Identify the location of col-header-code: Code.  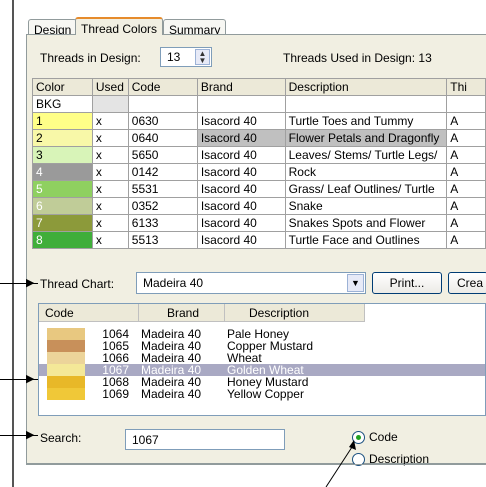
(162, 87).